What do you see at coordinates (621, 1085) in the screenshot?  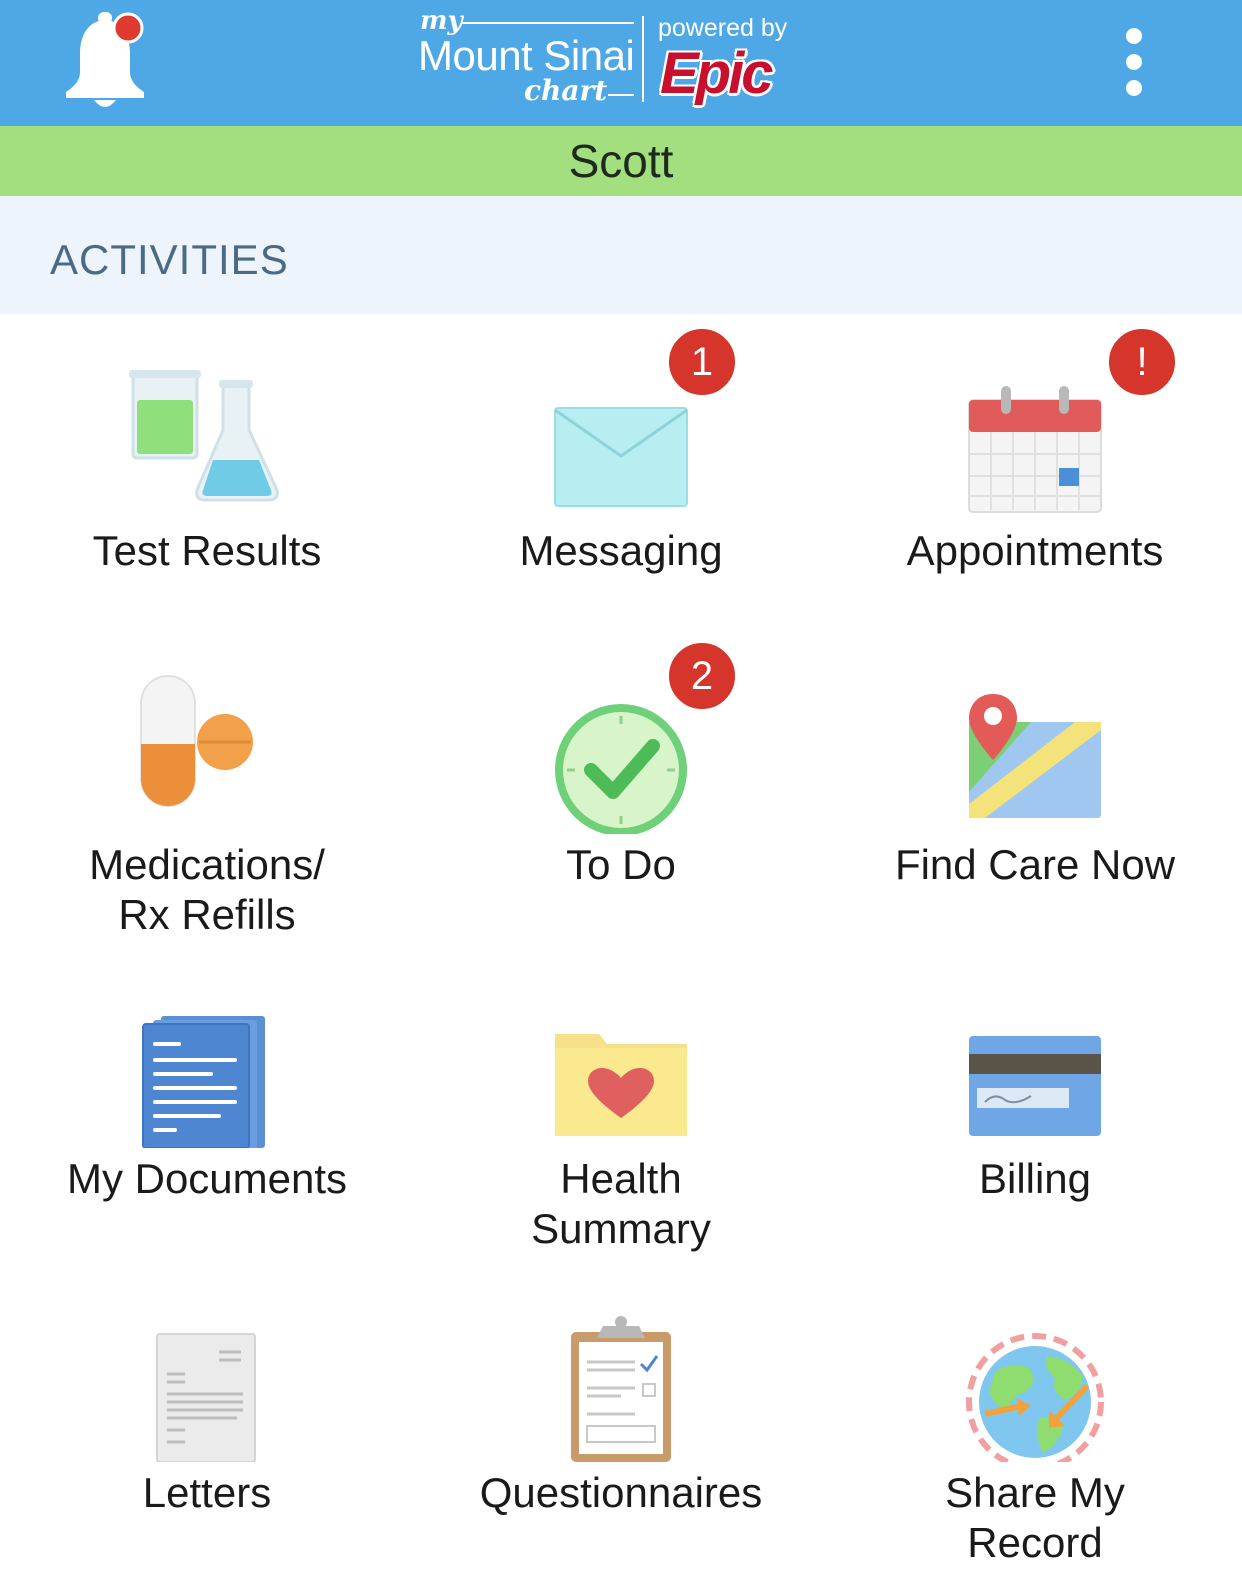 I see `heart-folder-icon` at bounding box center [621, 1085].